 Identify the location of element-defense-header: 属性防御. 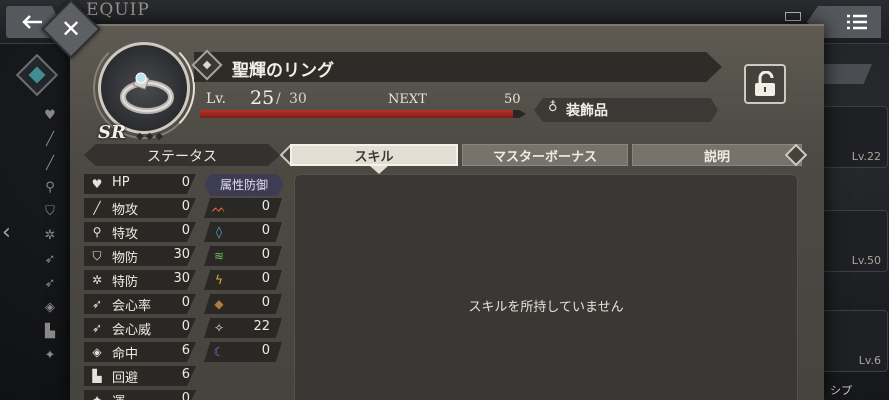
(244, 185).